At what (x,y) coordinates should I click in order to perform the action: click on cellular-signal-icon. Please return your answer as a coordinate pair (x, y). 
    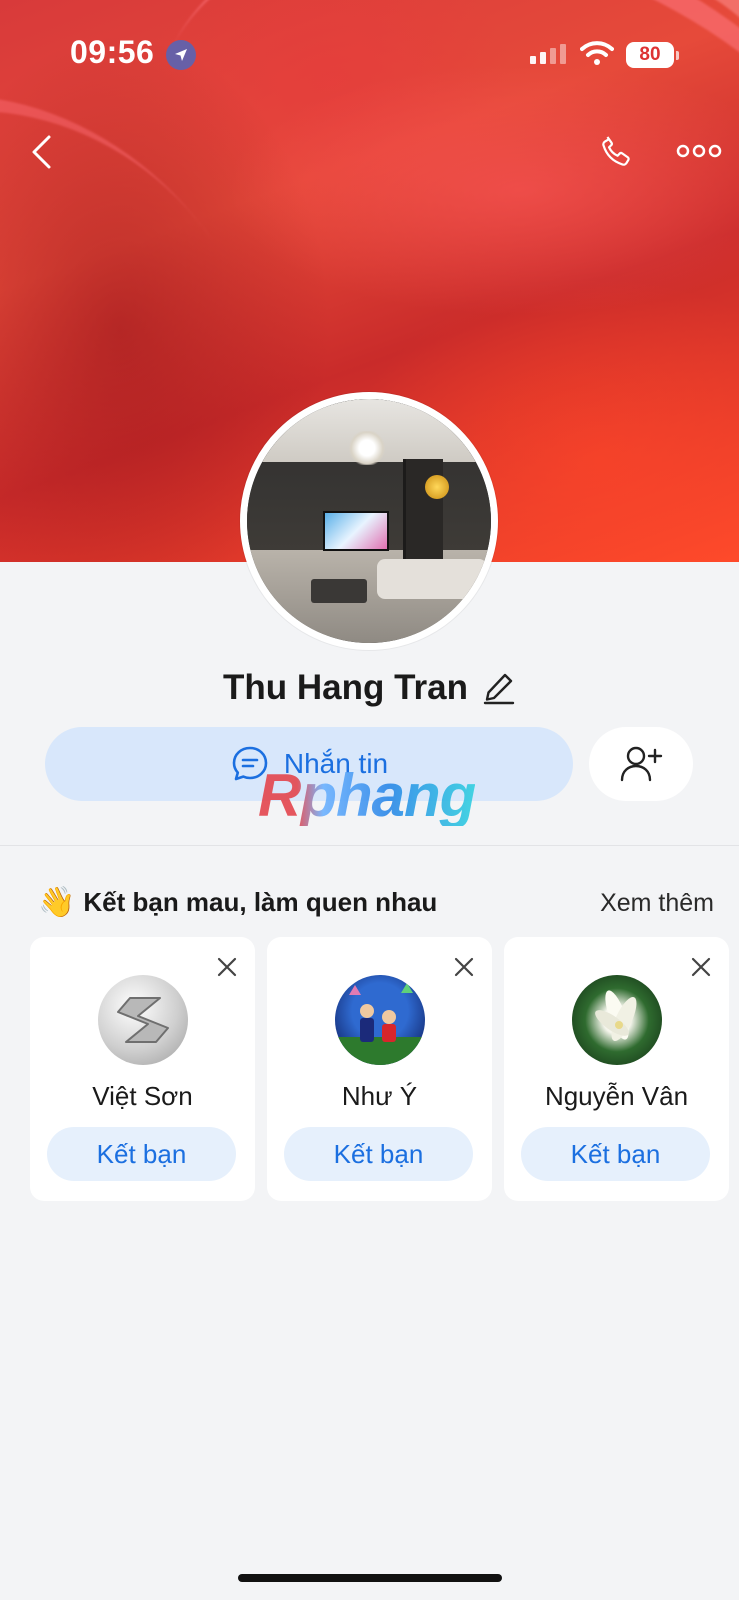
    Looking at the image, I should click on (548, 54).